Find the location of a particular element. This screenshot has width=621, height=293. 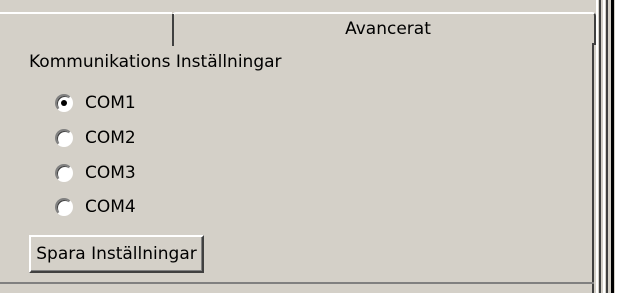

radio-com2 is located at coordinates (64, 138).